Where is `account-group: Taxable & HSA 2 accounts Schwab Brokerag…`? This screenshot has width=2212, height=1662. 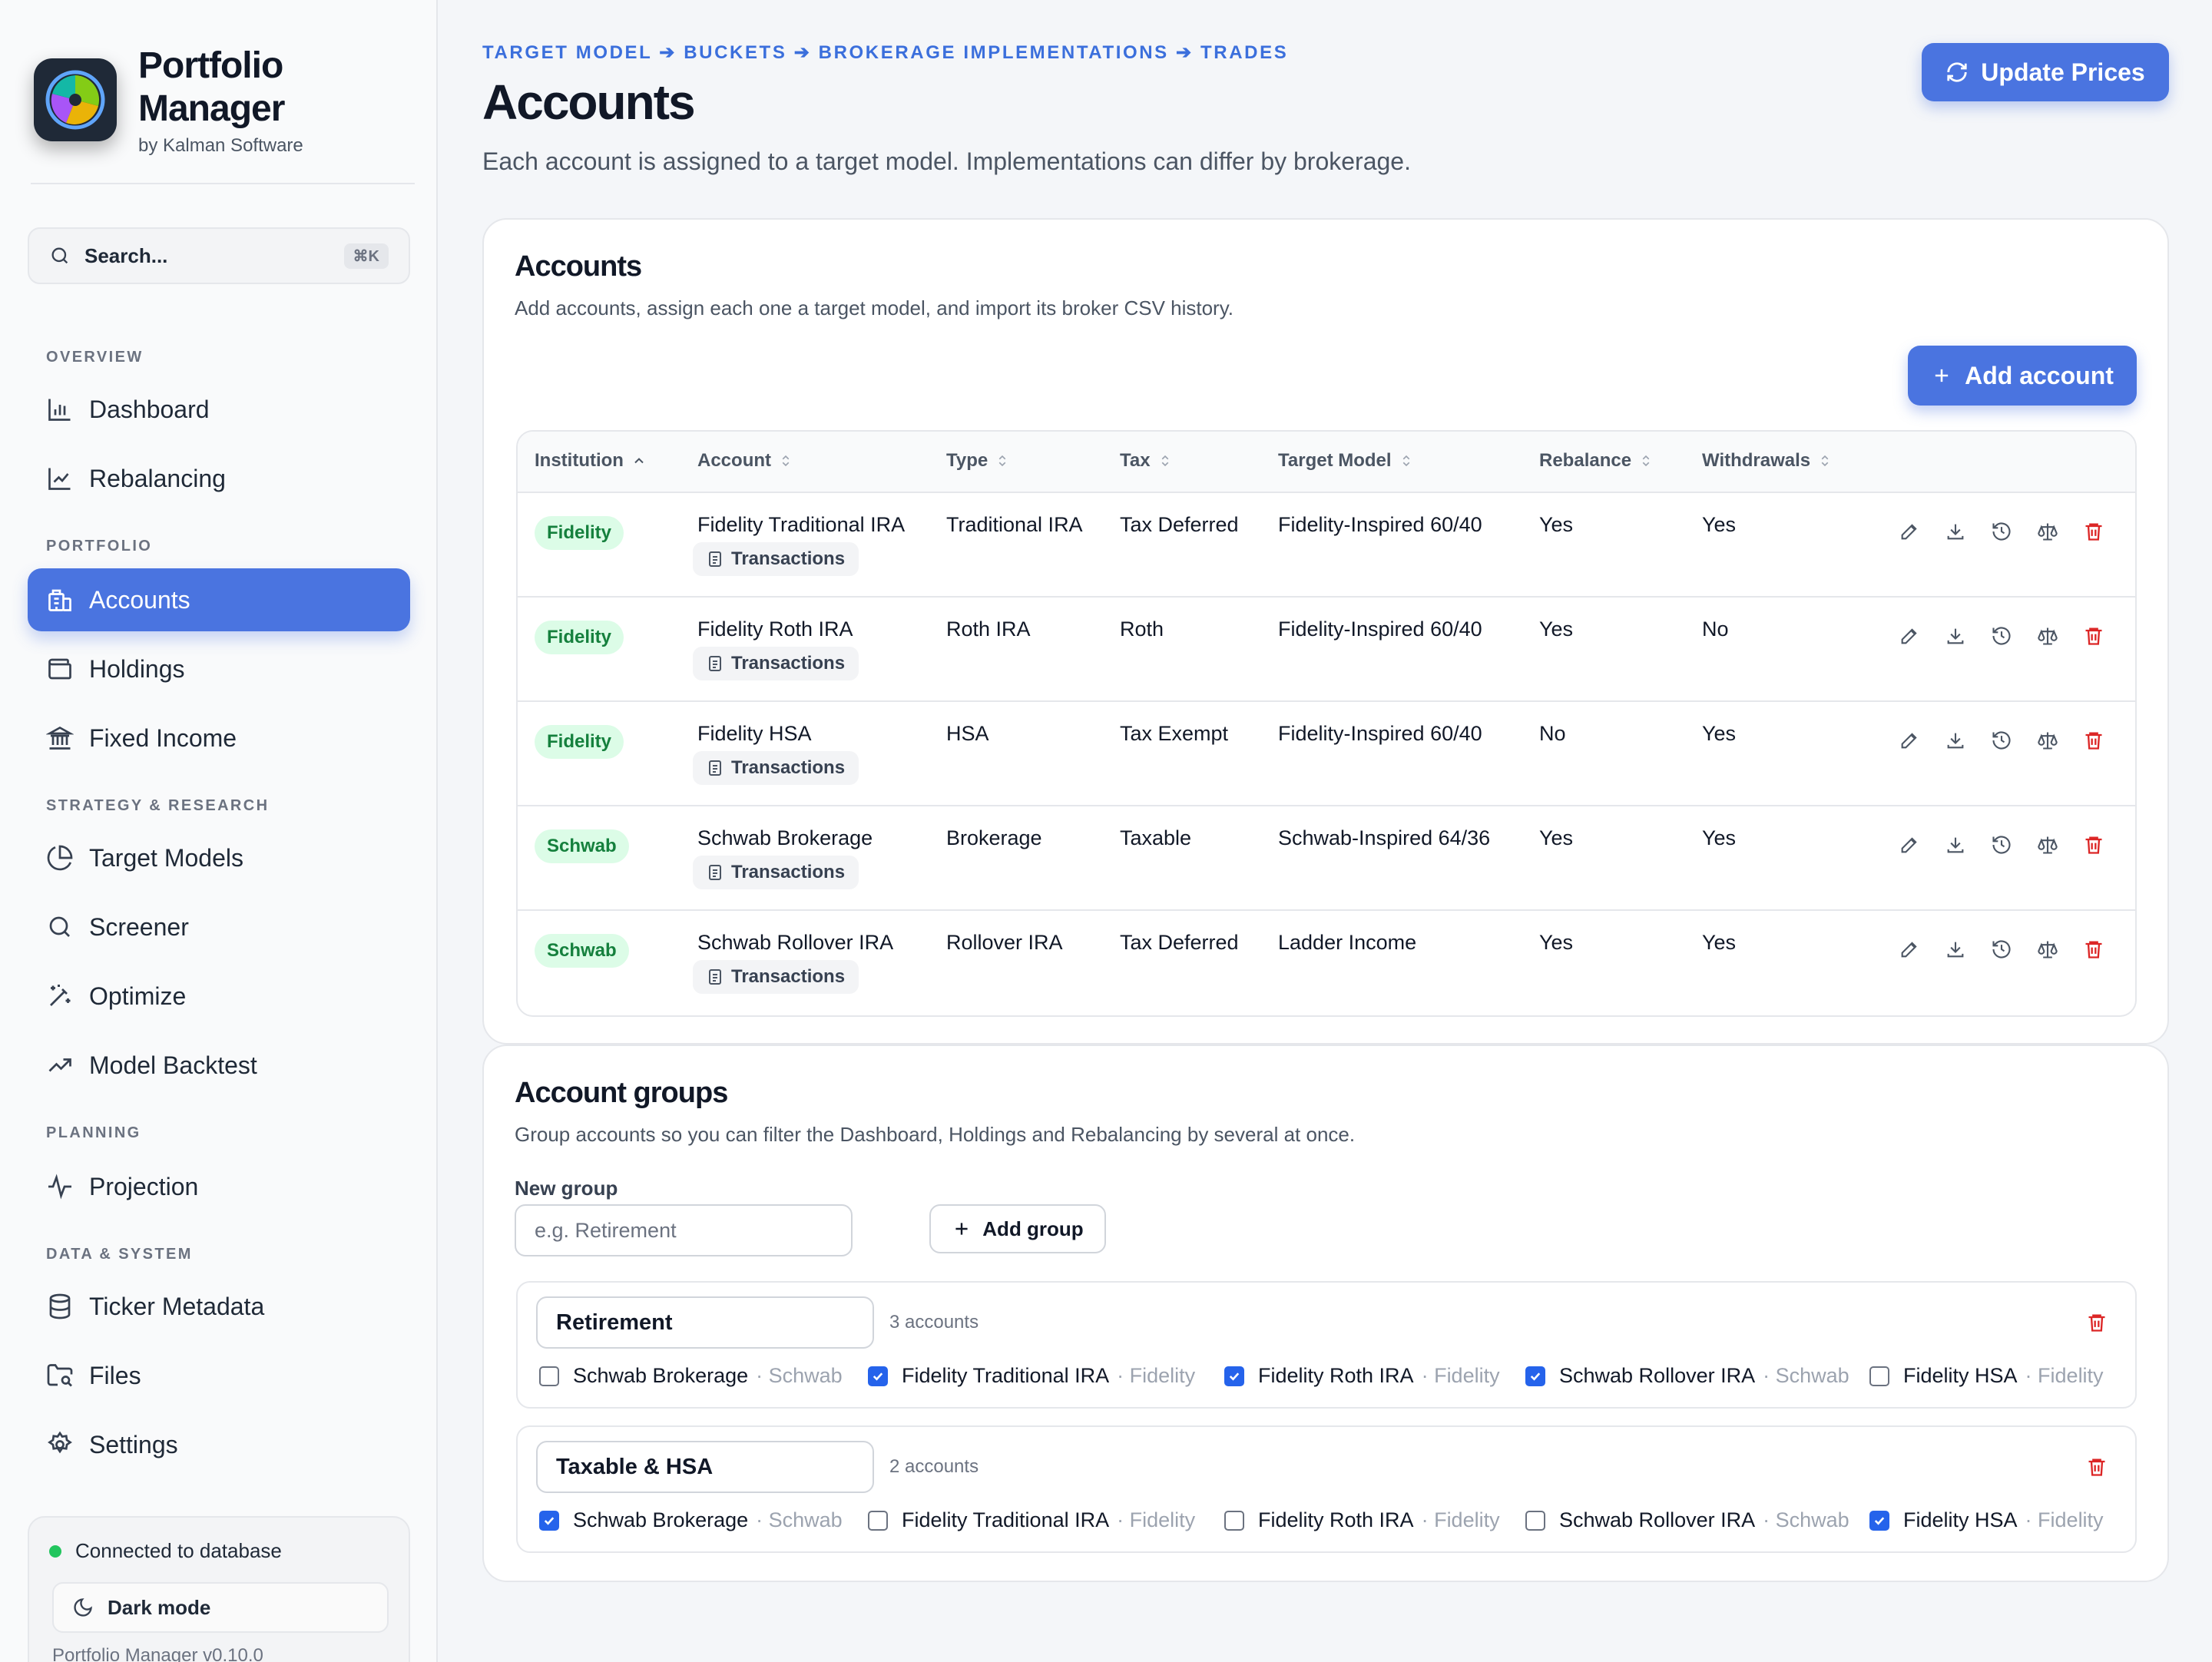
account-group: Taxable & HSA 2 accounts Schwab Brokerag… is located at coordinates (1327, 1489).